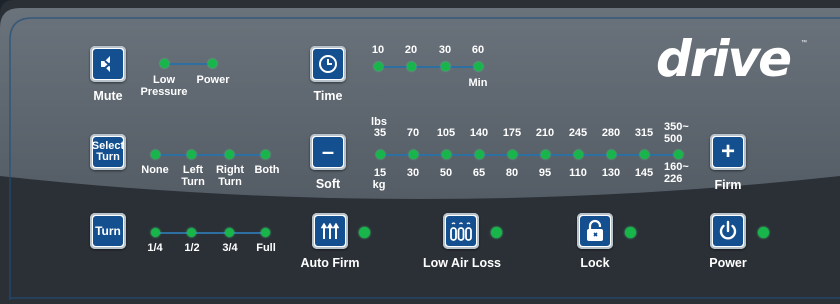 This screenshot has width=840, height=304. What do you see at coordinates (479, 173) in the screenshot?
I see `weight-kg-value: 65` at bounding box center [479, 173].